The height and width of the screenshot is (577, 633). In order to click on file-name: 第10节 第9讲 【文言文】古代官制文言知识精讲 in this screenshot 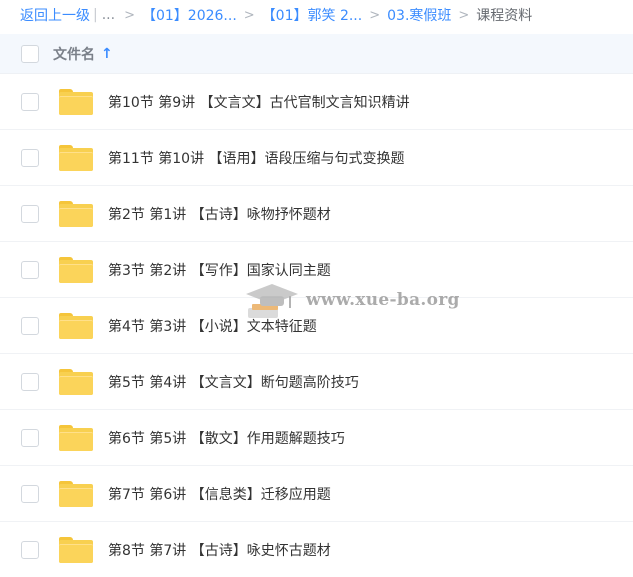, I will do `click(259, 102)`.